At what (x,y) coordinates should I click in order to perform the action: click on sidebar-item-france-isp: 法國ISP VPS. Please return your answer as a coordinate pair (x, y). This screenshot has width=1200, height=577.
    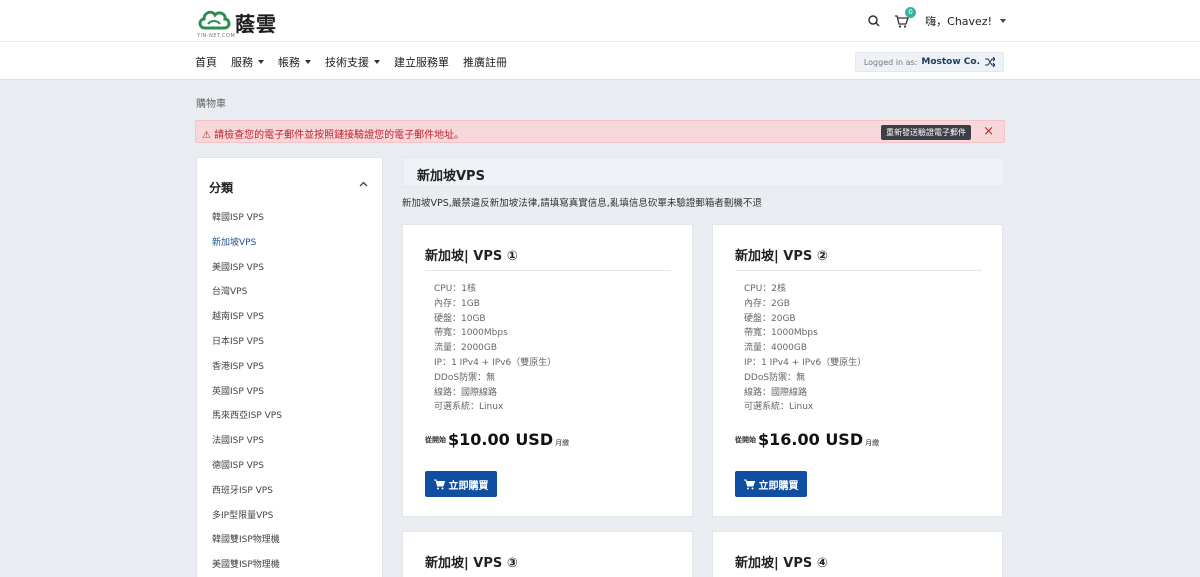
    Looking at the image, I should click on (294, 446).